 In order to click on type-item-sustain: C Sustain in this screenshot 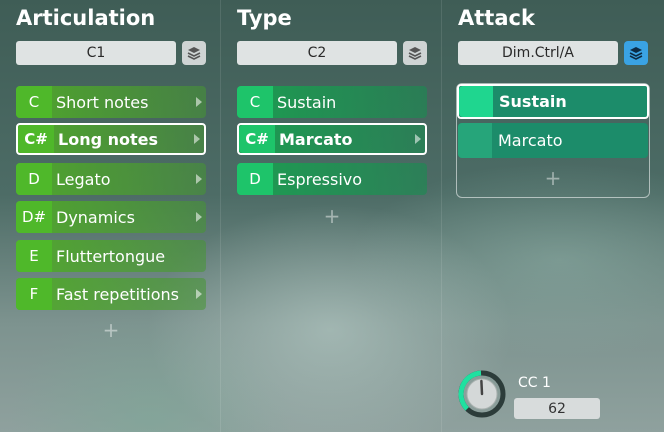, I will do `click(332, 102)`.